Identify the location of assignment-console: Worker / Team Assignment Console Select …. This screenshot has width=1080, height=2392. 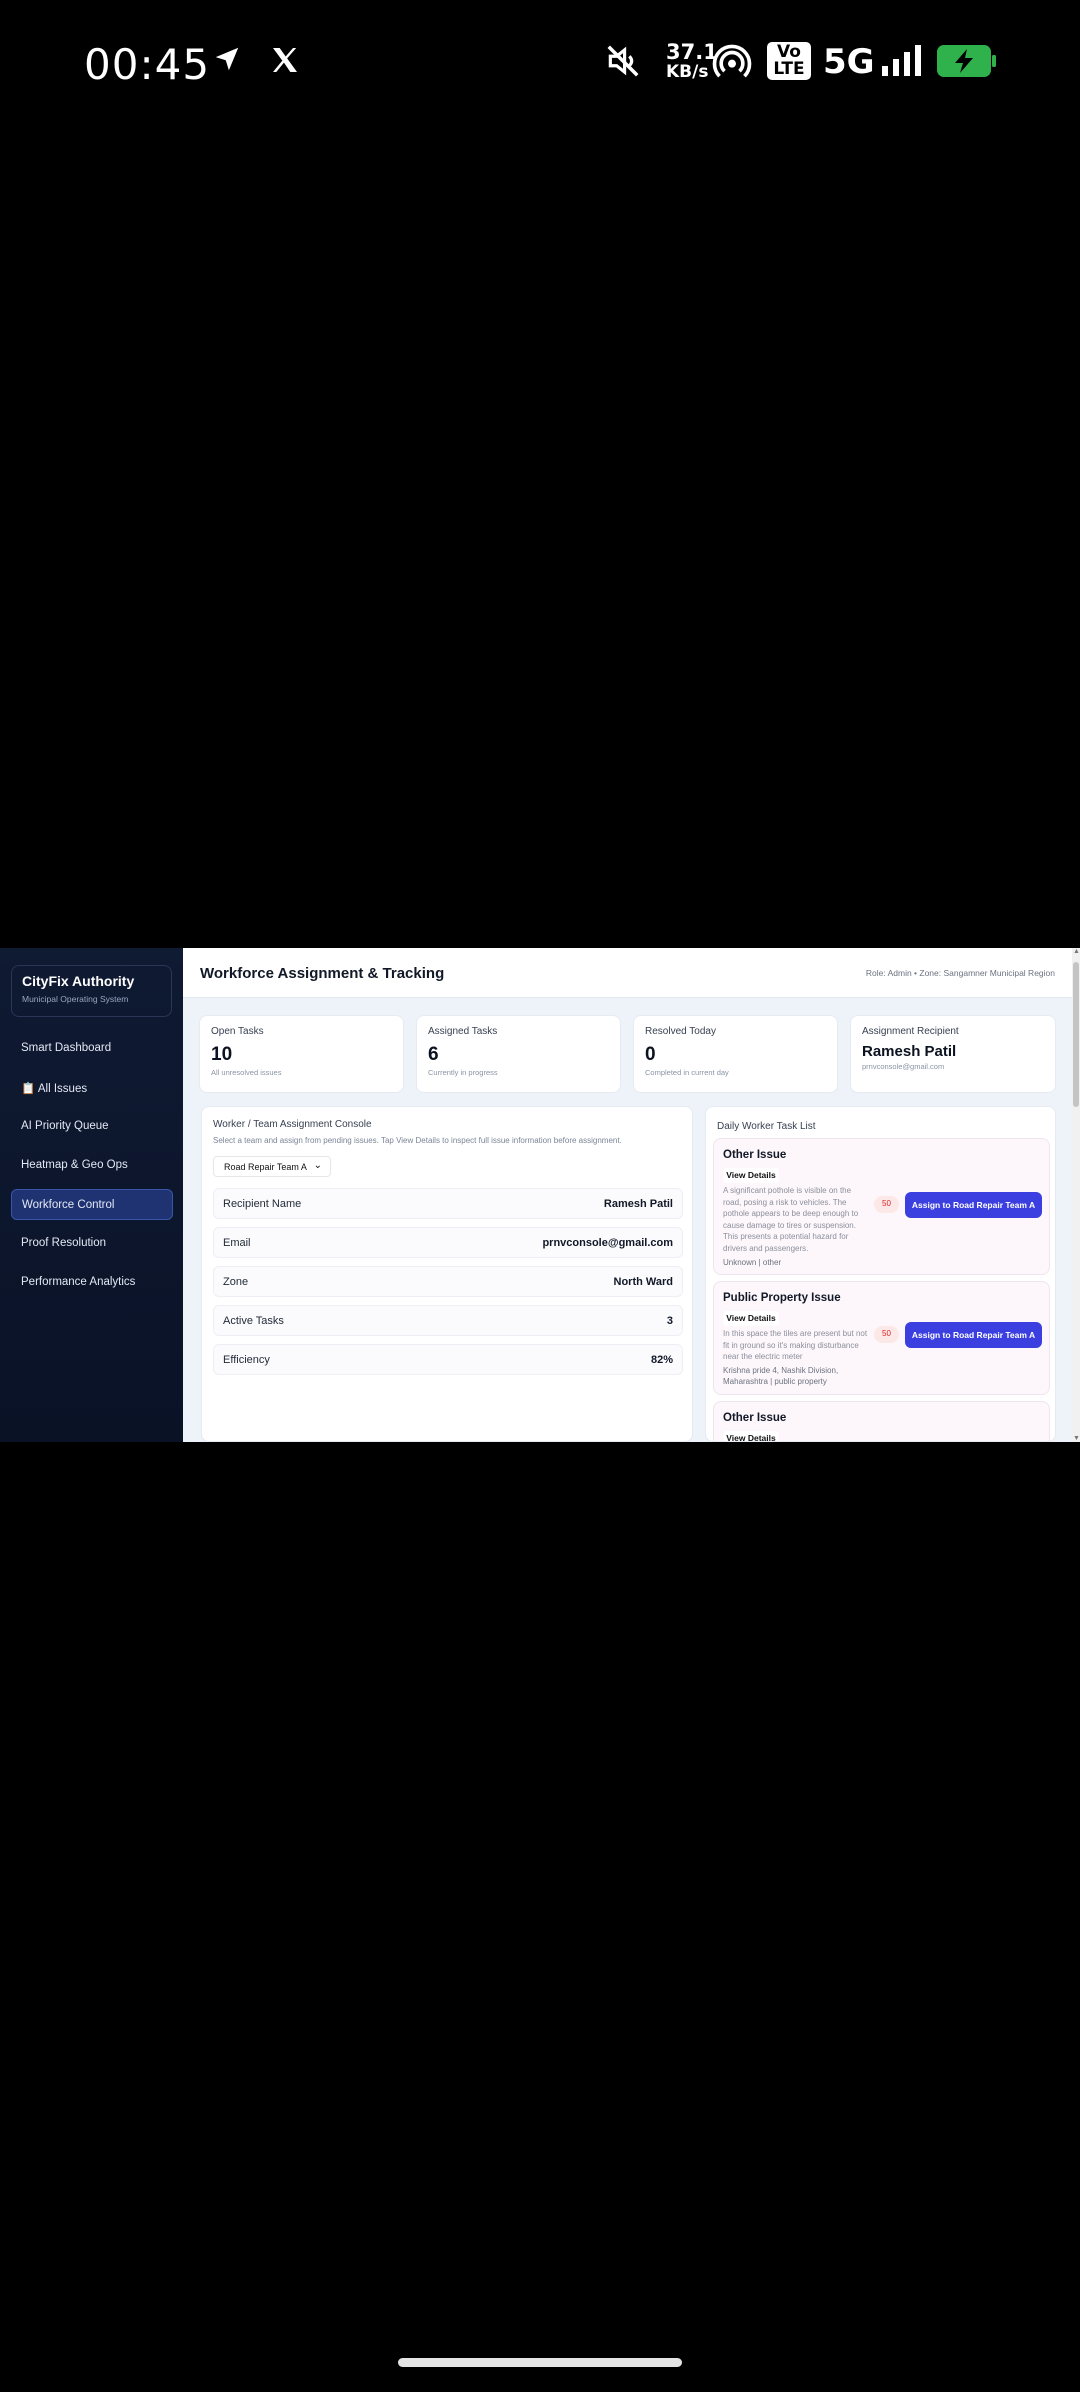
(447, 1274).